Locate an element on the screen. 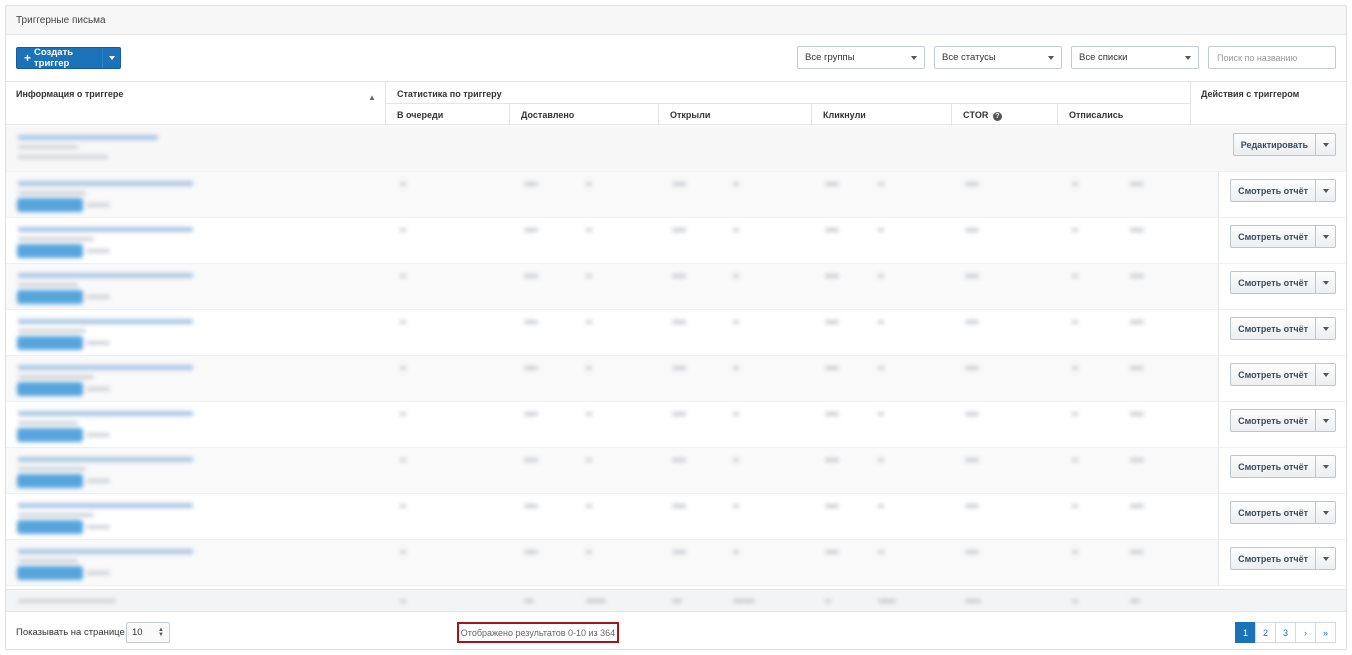 This screenshot has width=1352, height=655. per-page-value: 10 is located at coordinates (137, 632).